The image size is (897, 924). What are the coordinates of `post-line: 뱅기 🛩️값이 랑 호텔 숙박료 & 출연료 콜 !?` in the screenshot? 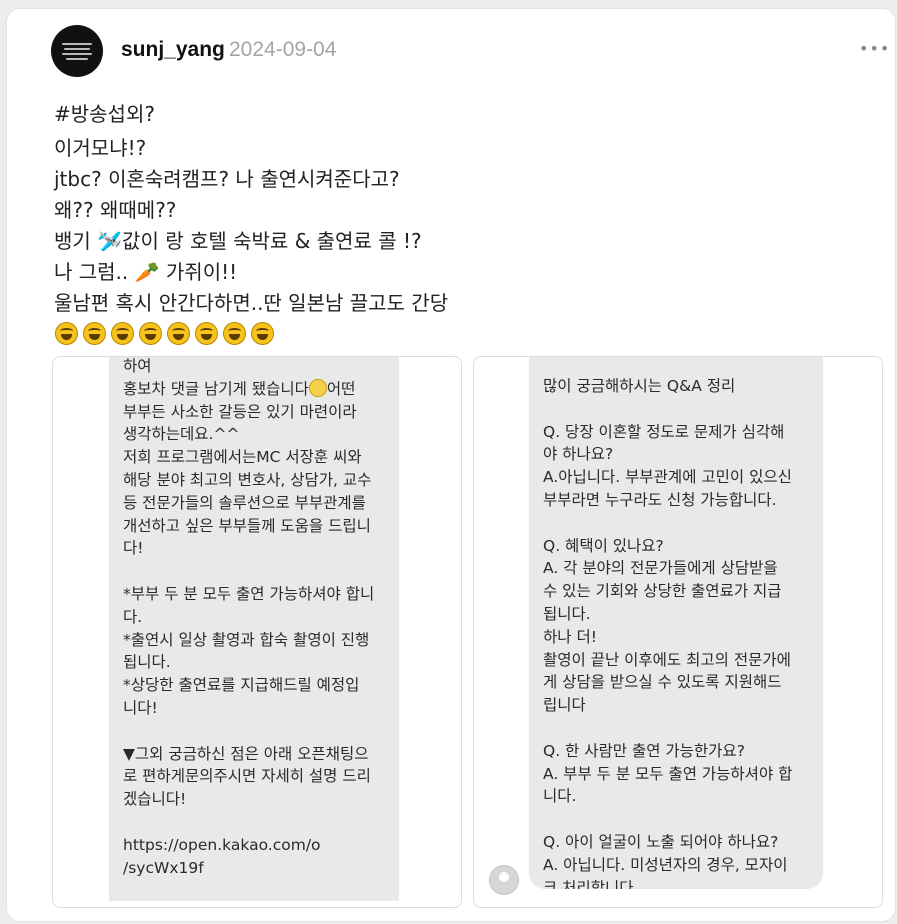 It's located at (238, 241).